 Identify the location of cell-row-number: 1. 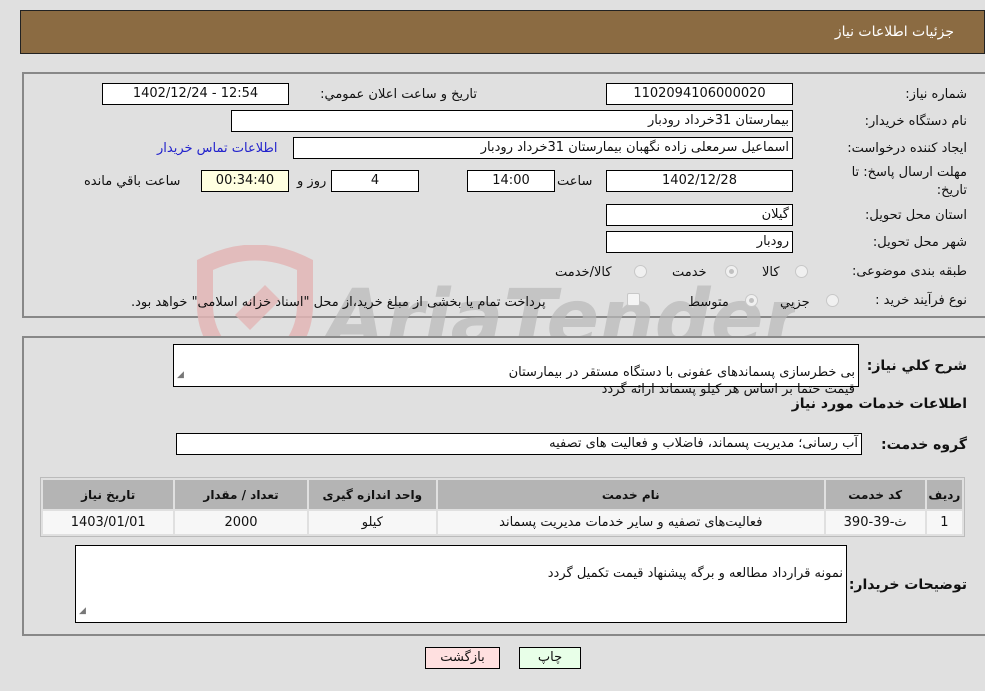
(944, 522).